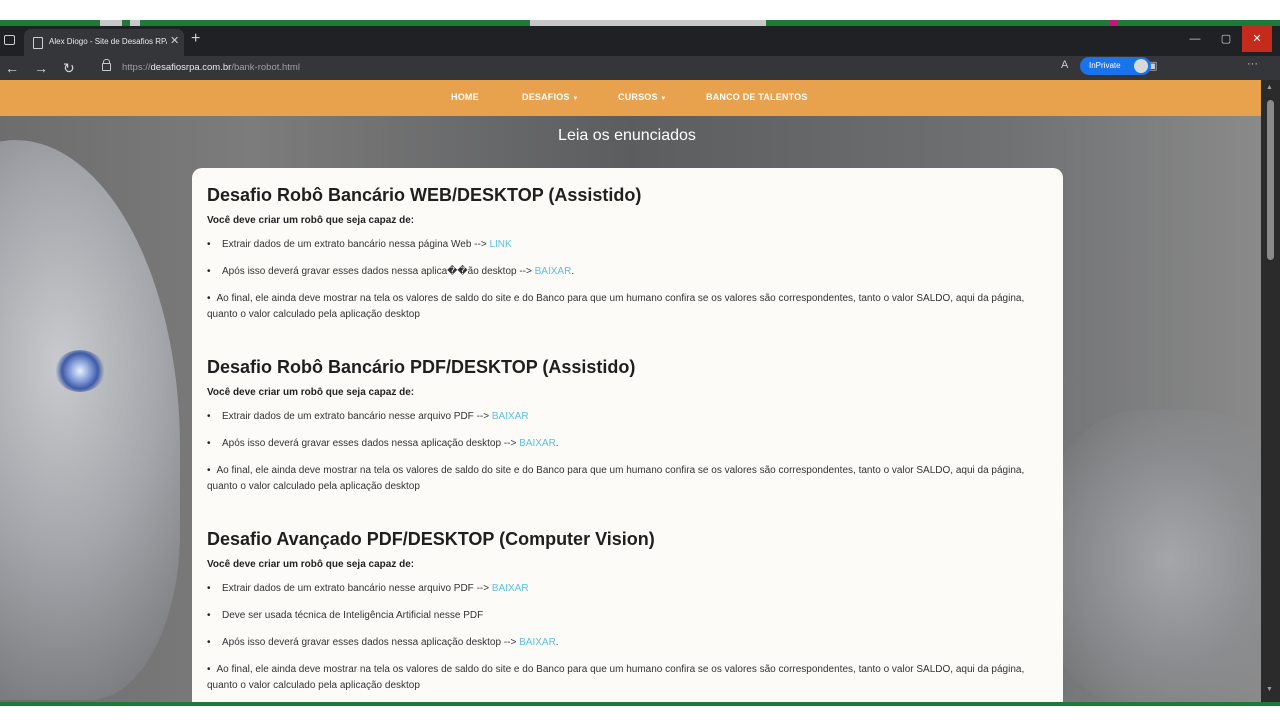 This screenshot has width=1280, height=720. Describe the element at coordinates (10, 40) in the screenshot. I see `tab-actions-icon` at that location.